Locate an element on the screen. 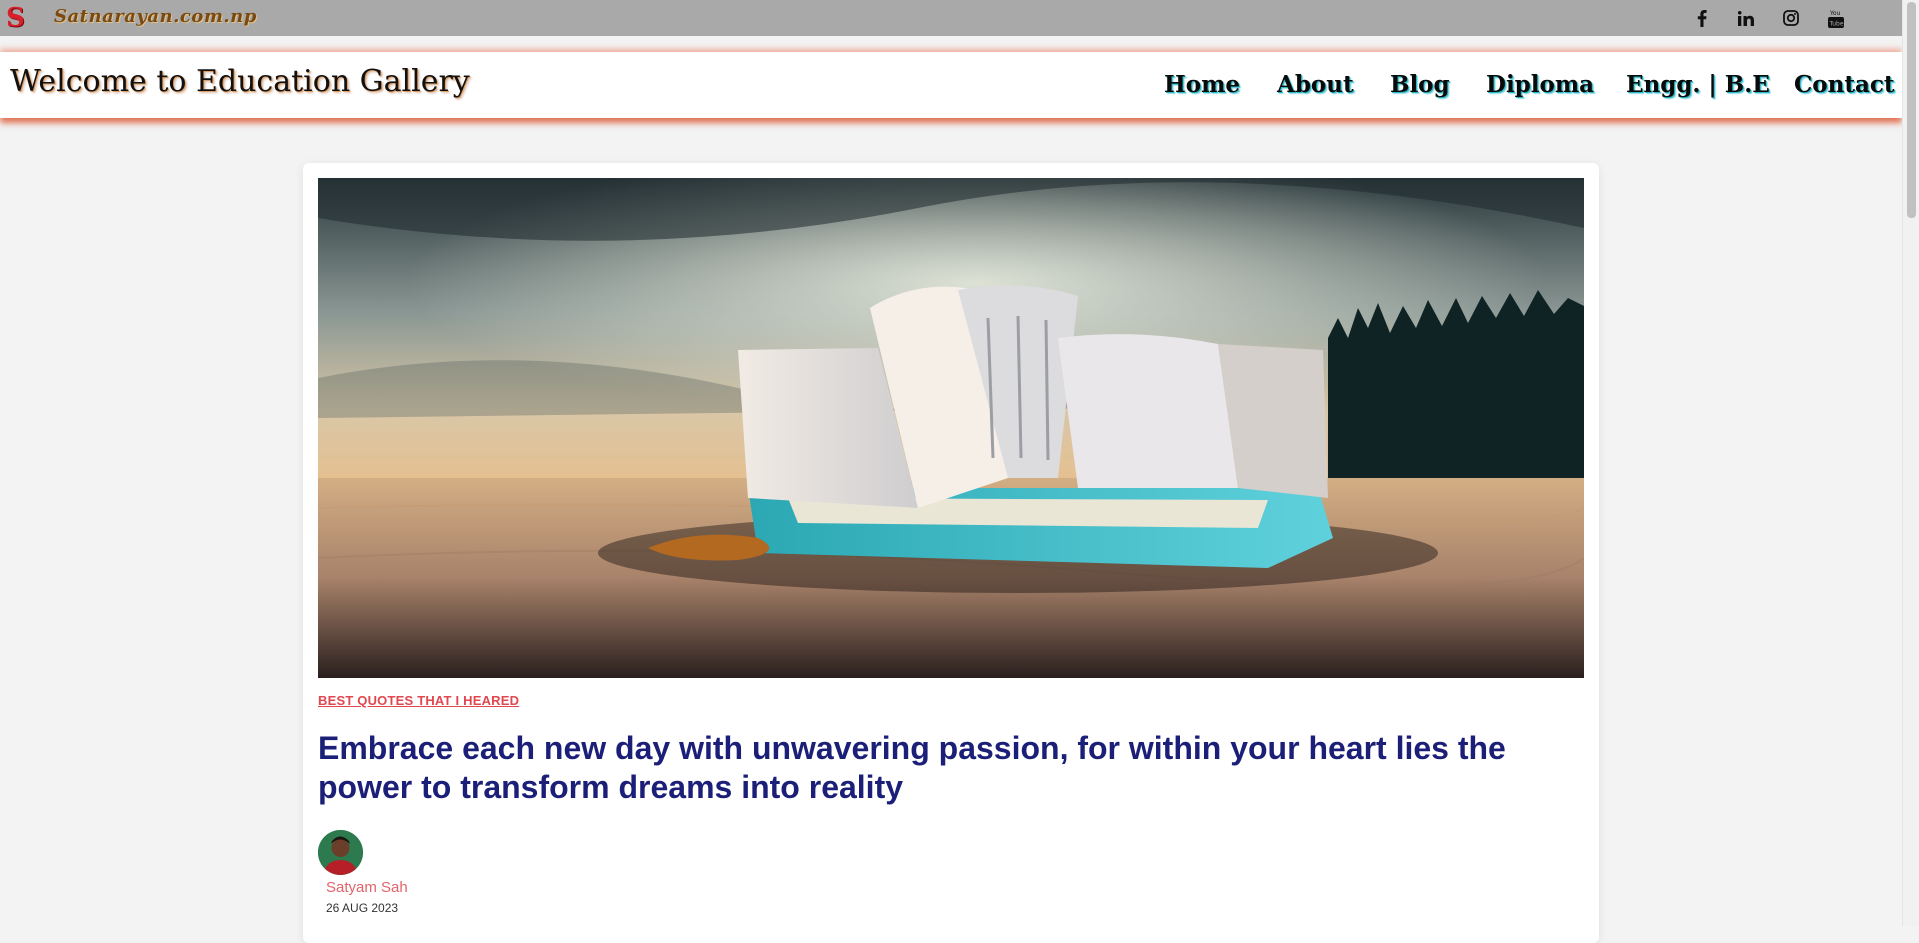 This screenshot has height=943, width=1919. page-scrollbar is located at coordinates (1910, 463).